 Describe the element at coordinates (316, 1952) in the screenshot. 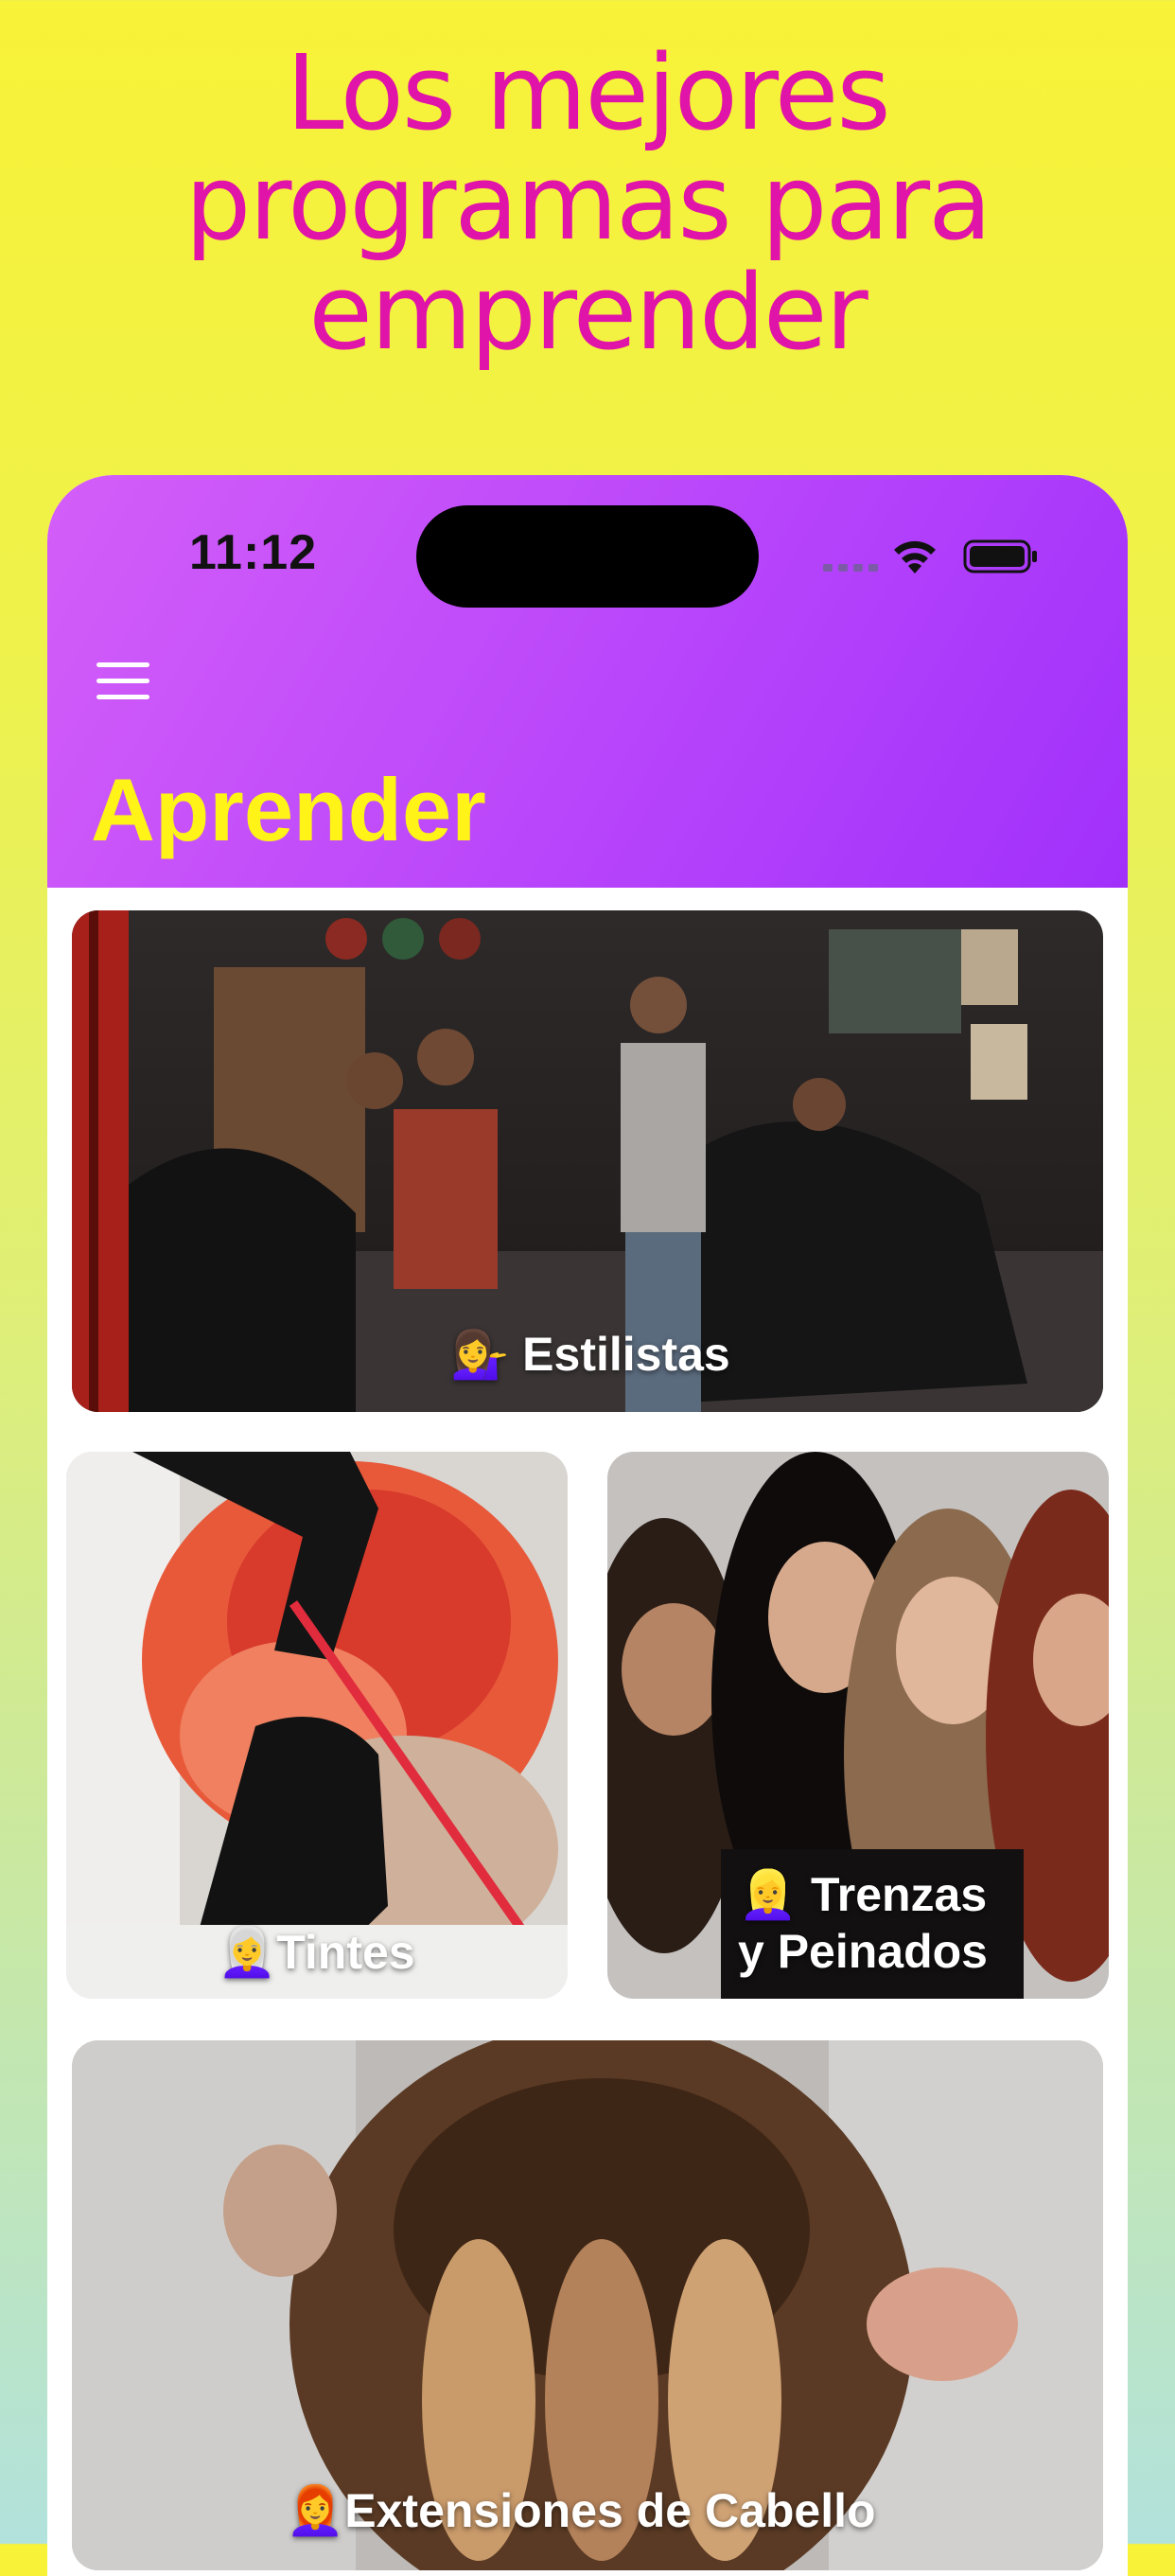

I see `card-label-tintes: 👩‍🦳Tintes` at that location.